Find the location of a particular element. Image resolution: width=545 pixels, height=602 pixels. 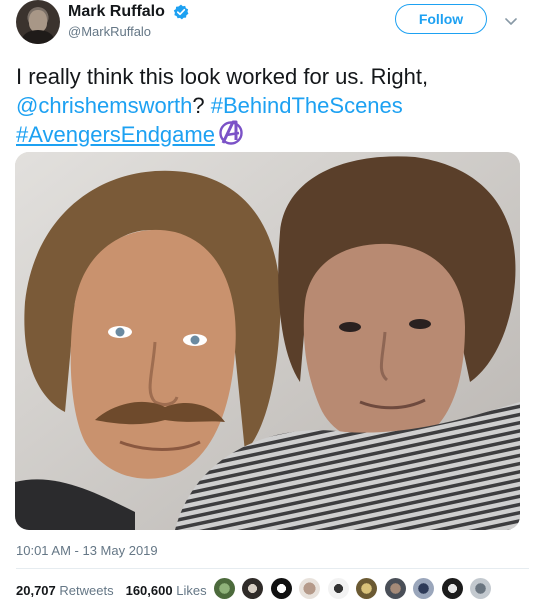

verified-badge-icon is located at coordinates (181, 12).